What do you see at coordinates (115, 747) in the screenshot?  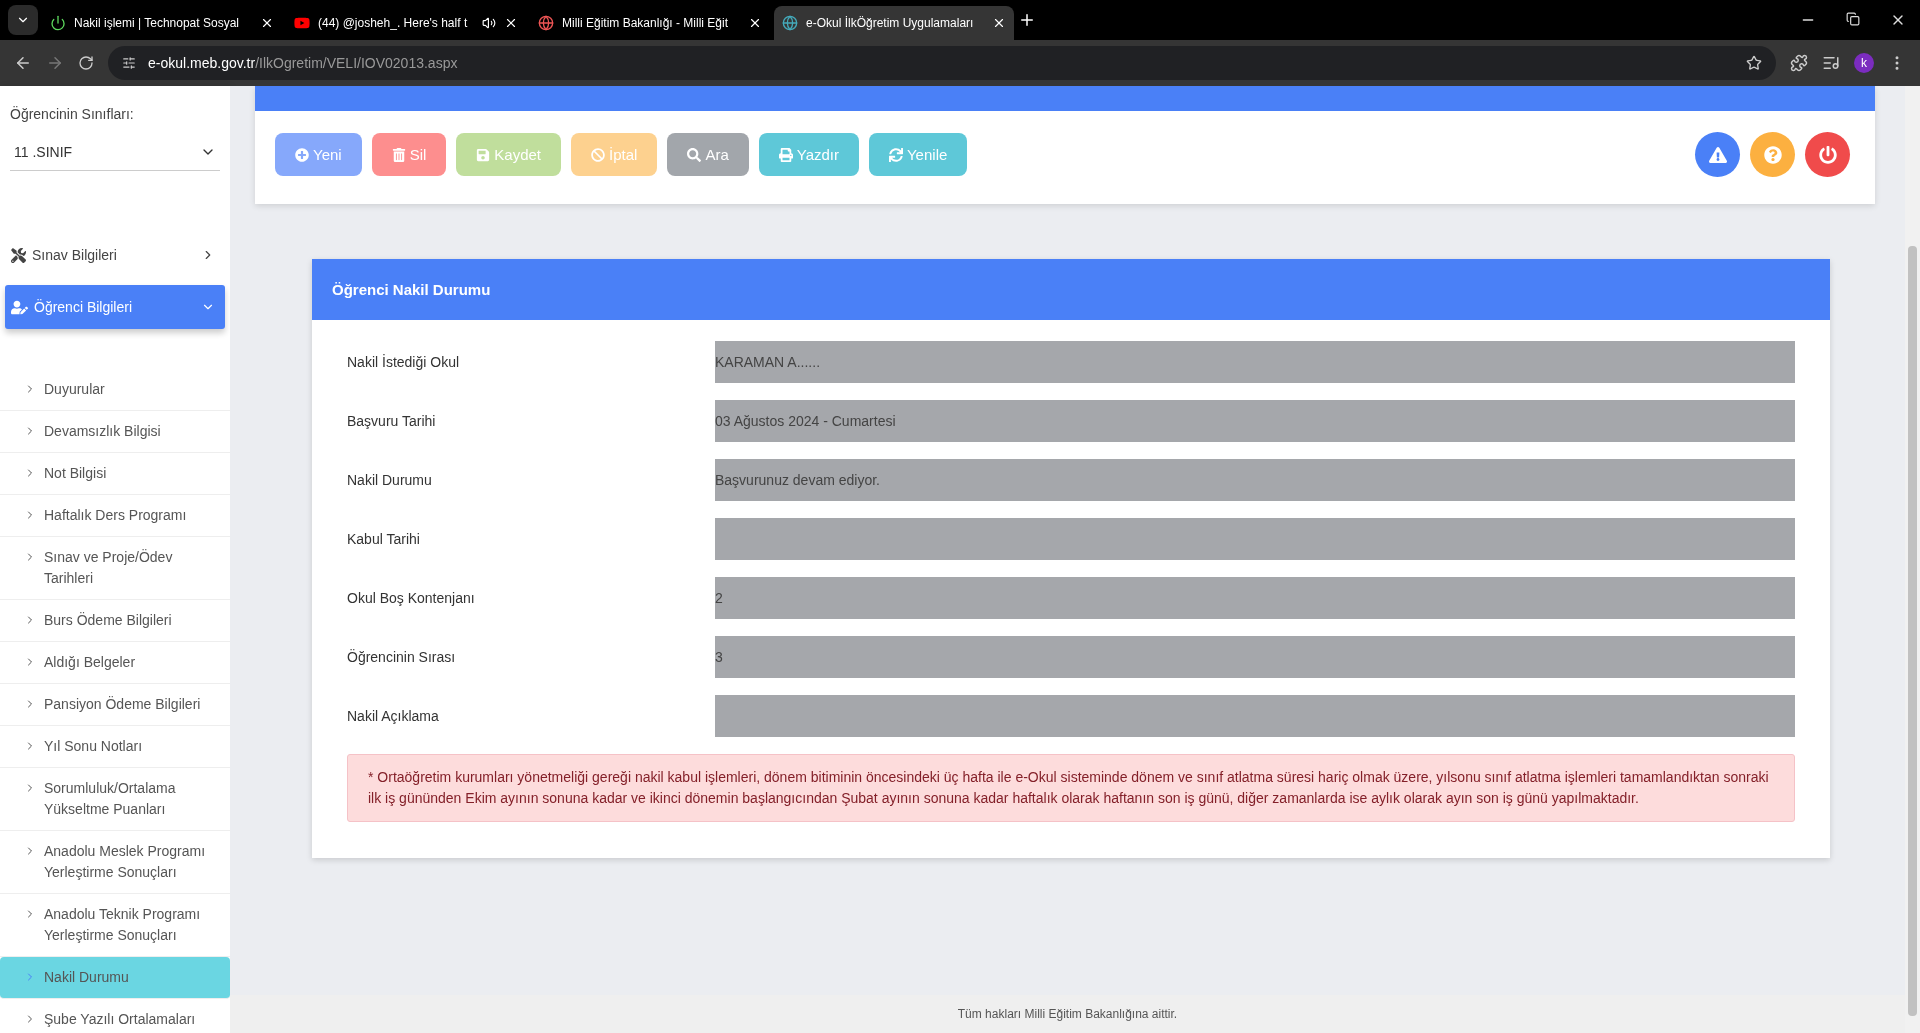 I see `nav-item: Yıl Sonu Notları` at bounding box center [115, 747].